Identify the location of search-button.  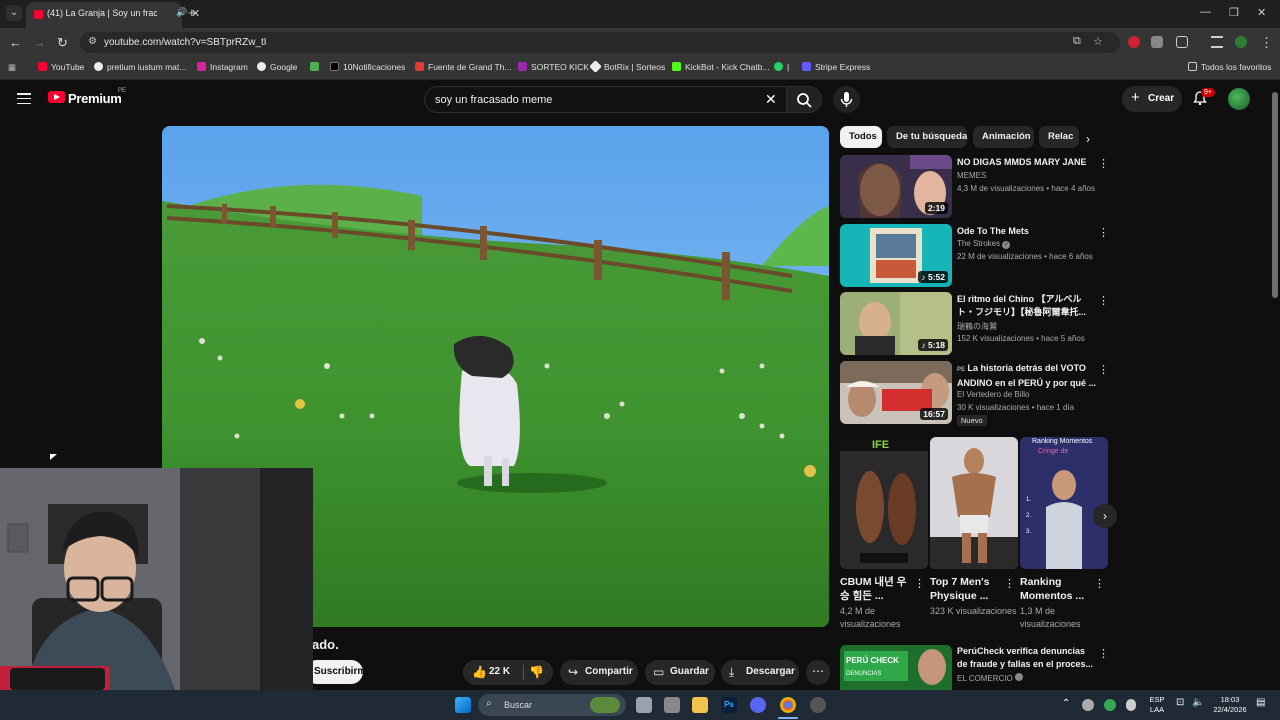
(804, 99).